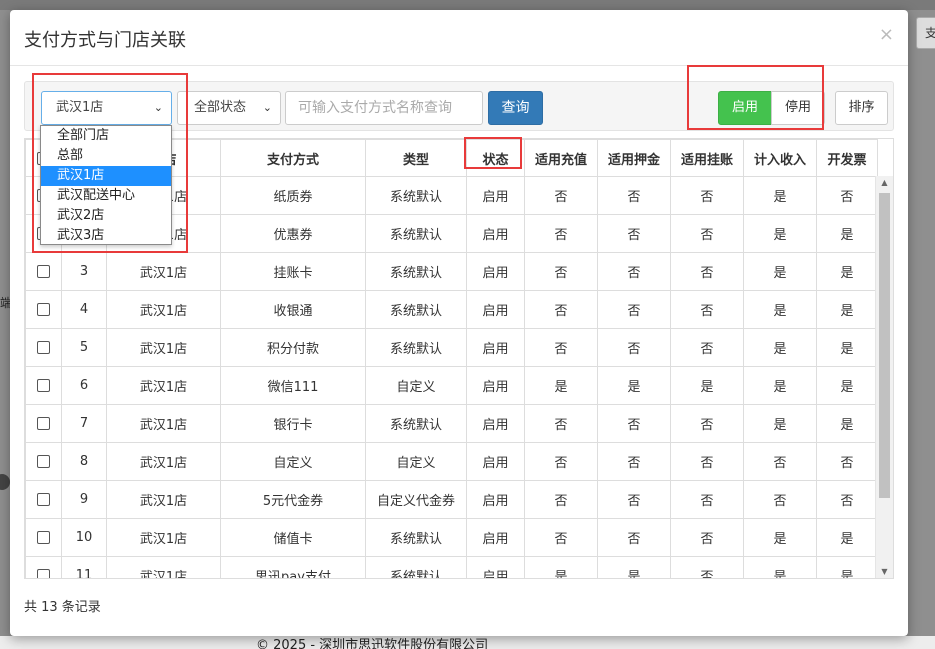 The width and height of the screenshot is (935, 649). I want to click on filter-toolbar: 武汉1店 ⌄ 全部状态 ⌄ 可输入支付方式名称查询 查询 启用 停用 排序, so click(459, 106).